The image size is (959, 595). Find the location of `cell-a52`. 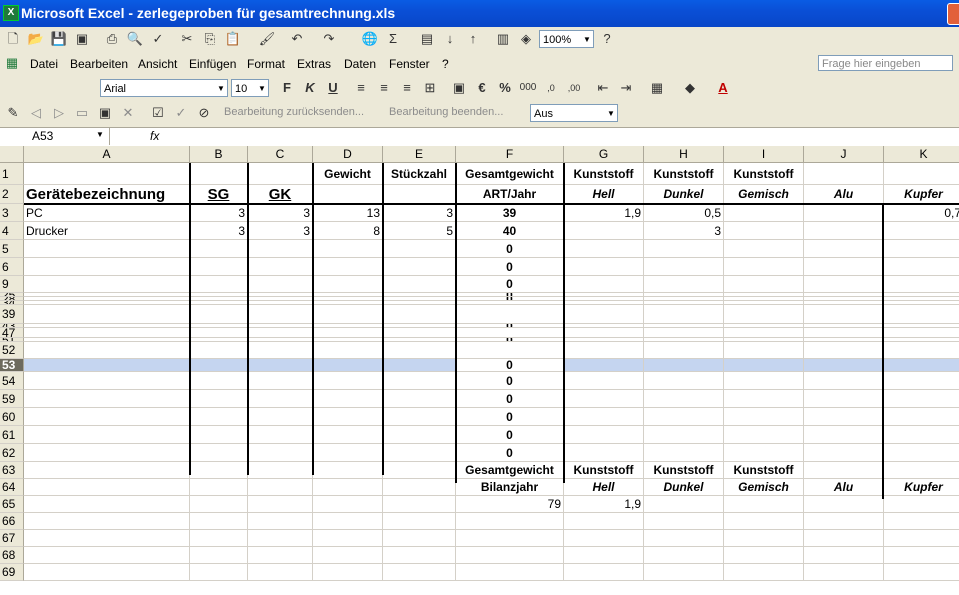

cell-a52 is located at coordinates (107, 350).